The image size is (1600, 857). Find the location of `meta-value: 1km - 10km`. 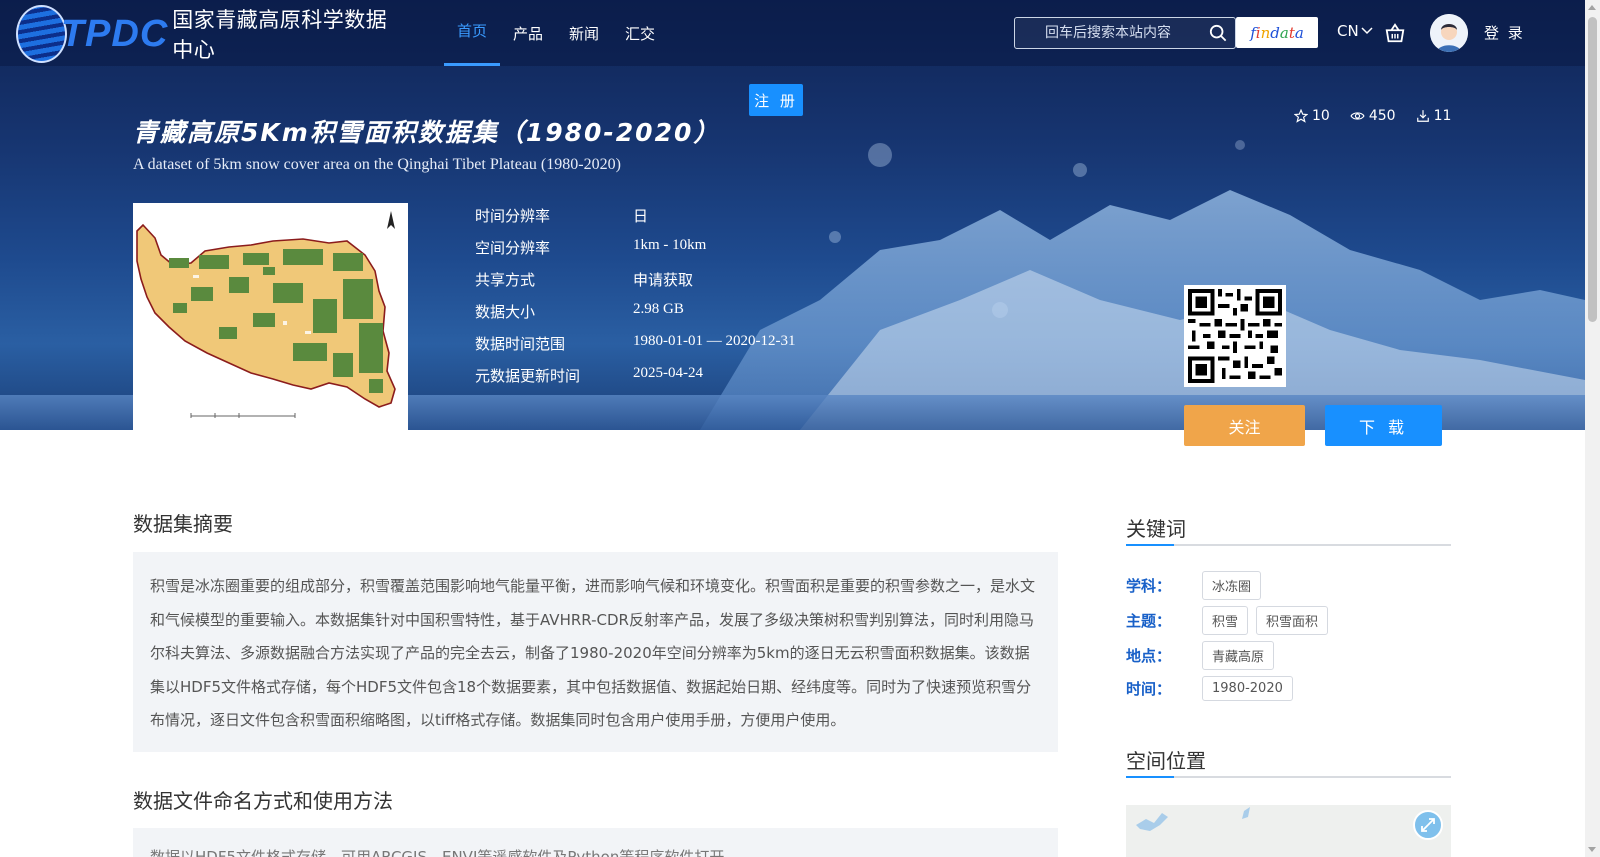

meta-value: 1km - 10km is located at coordinates (670, 245).